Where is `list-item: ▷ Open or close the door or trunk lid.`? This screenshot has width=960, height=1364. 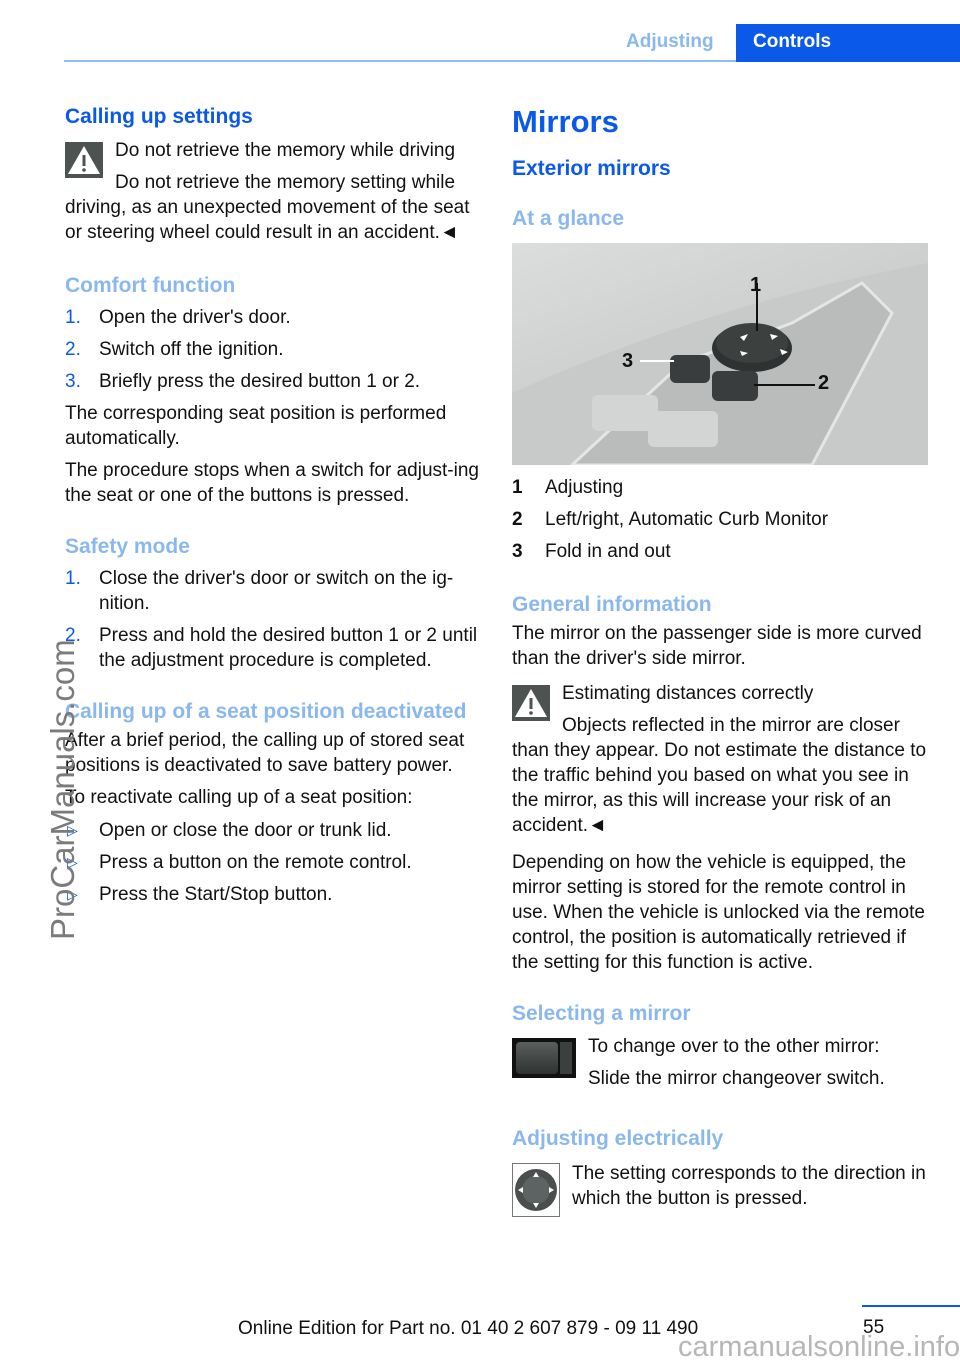
list-item: ▷ Open or close the door or trunk lid. is located at coordinates (229, 830).